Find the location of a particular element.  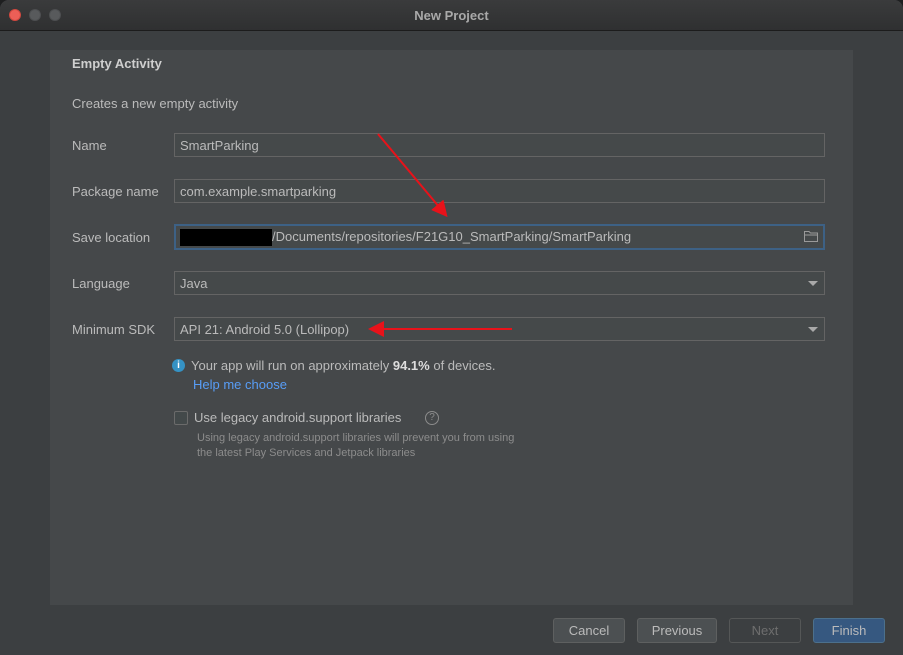

name-value: SmartParking is located at coordinates (219, 145).